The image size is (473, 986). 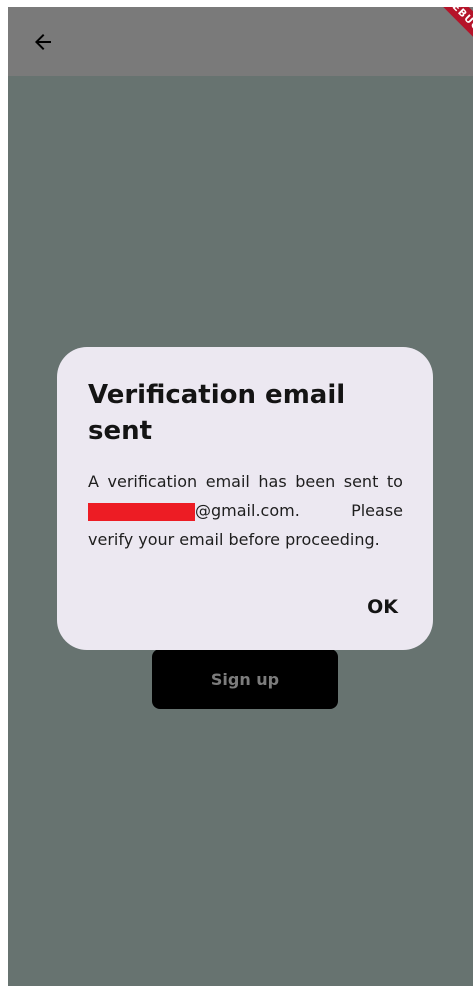 I want to click on email-address: @gmail.com., so click(x=194, y=510).